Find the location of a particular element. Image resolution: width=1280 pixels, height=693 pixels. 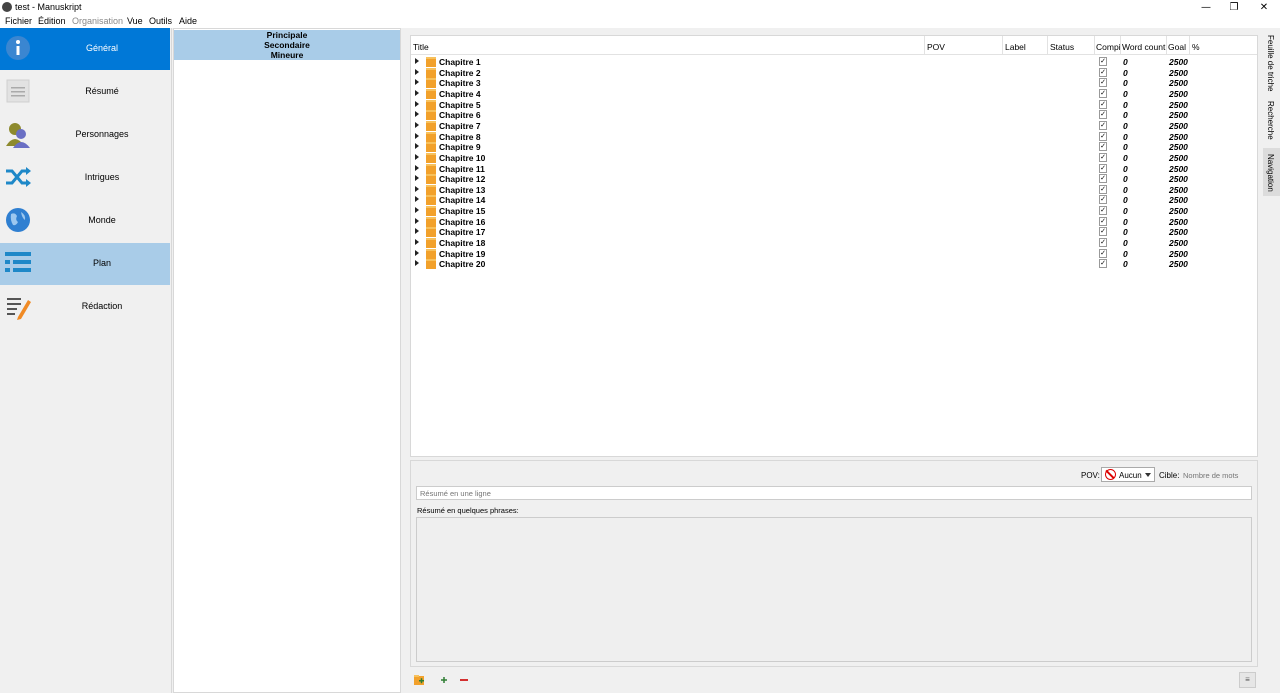

nav-monde: Monde is located at coordinates (85, 221).